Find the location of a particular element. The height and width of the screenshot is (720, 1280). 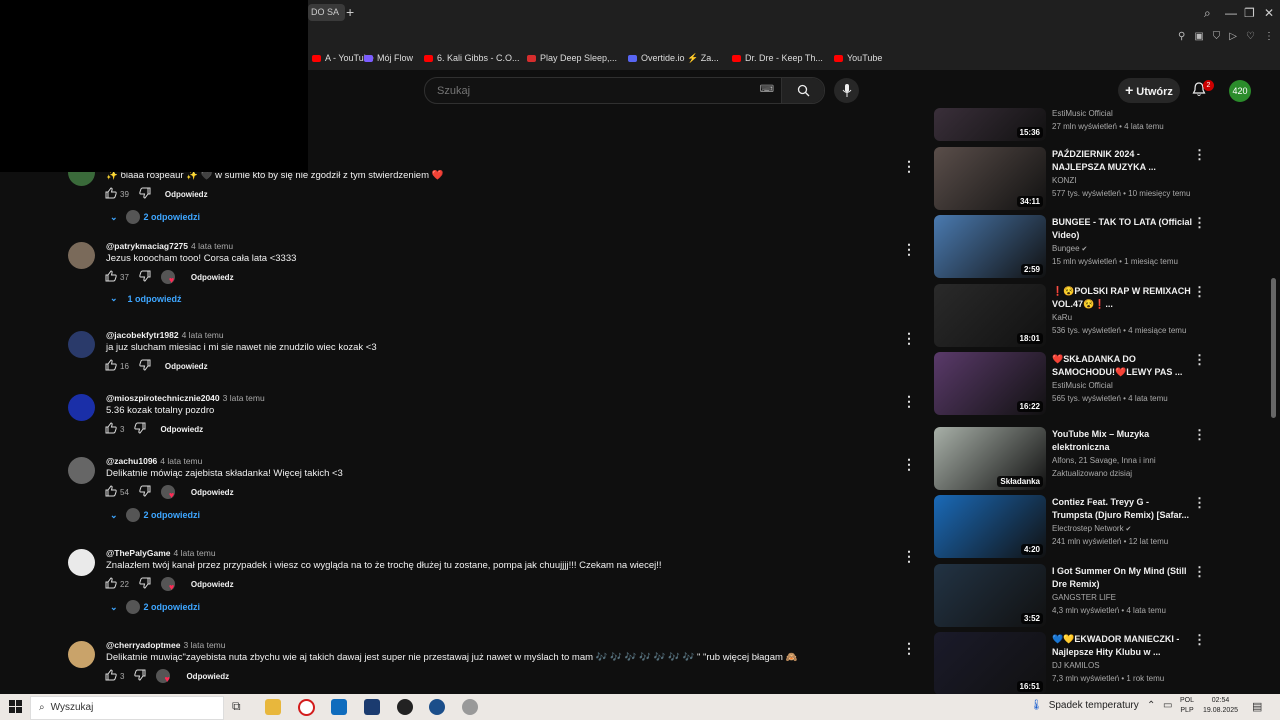

channel-name: DJ KAMILOS is located at coordinates (1076, 665).